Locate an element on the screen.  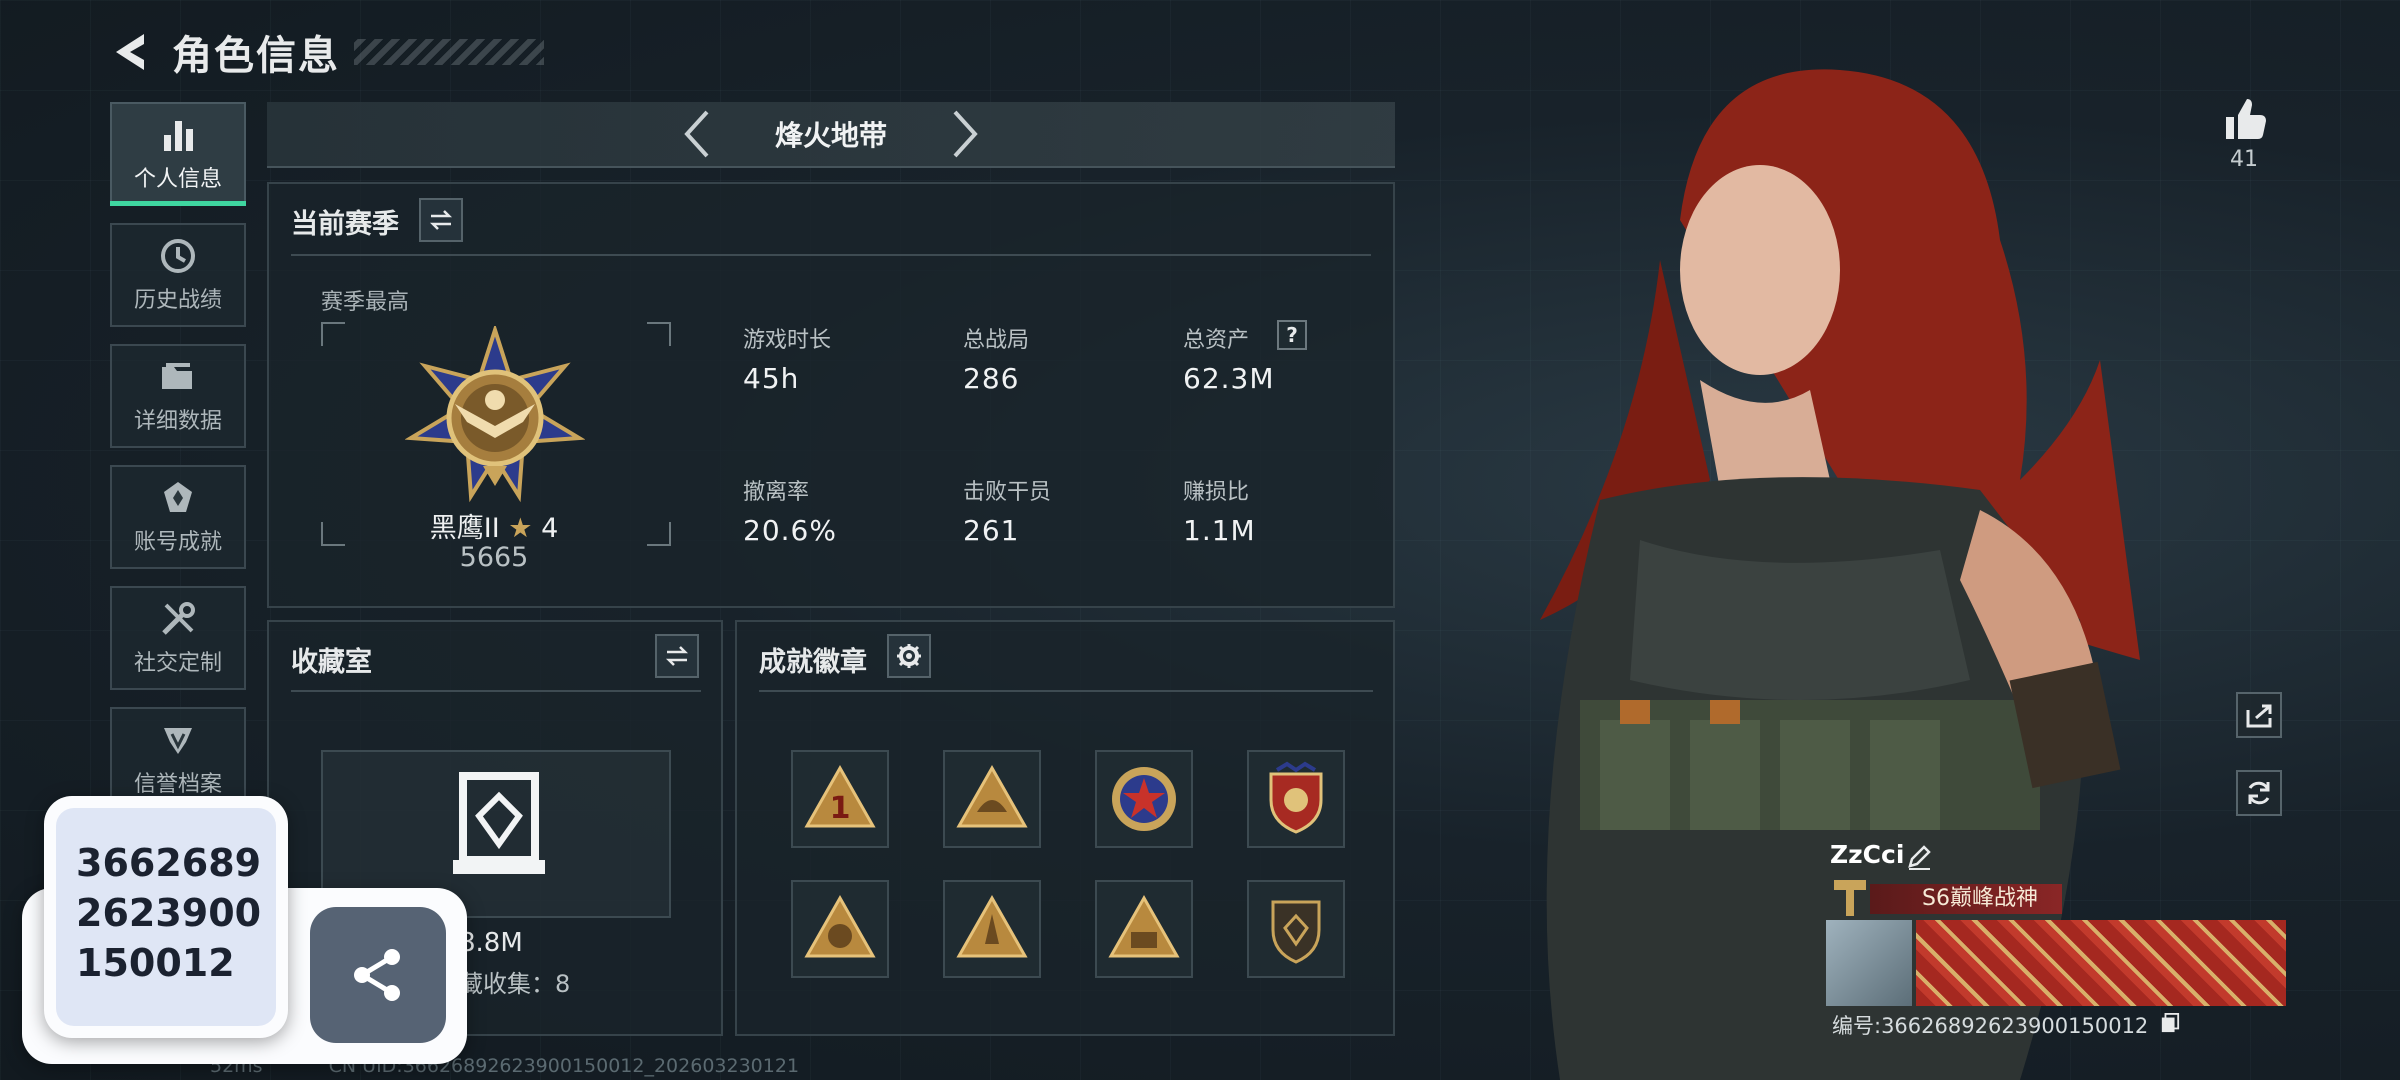
svg-text: 1 is located at coordinates (840, 808).